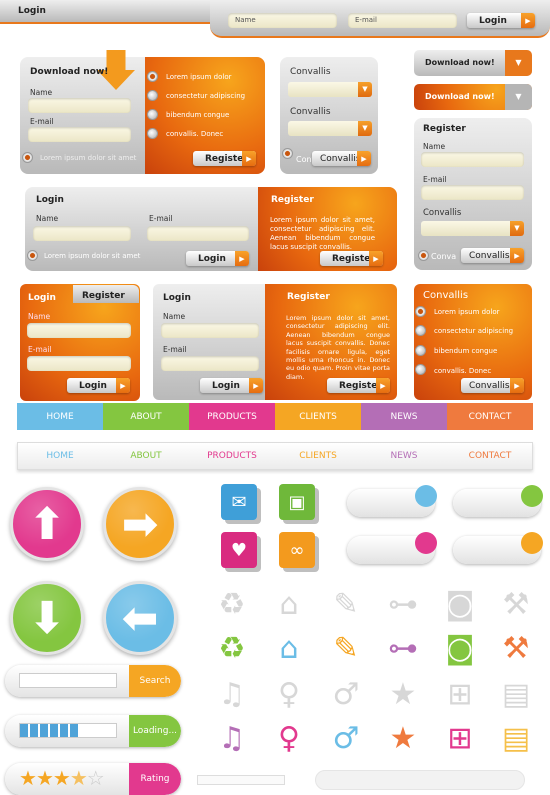  Describe the element at coordinates (155, 779) in the screenshot. I see `rating-button: Rating` at that location.